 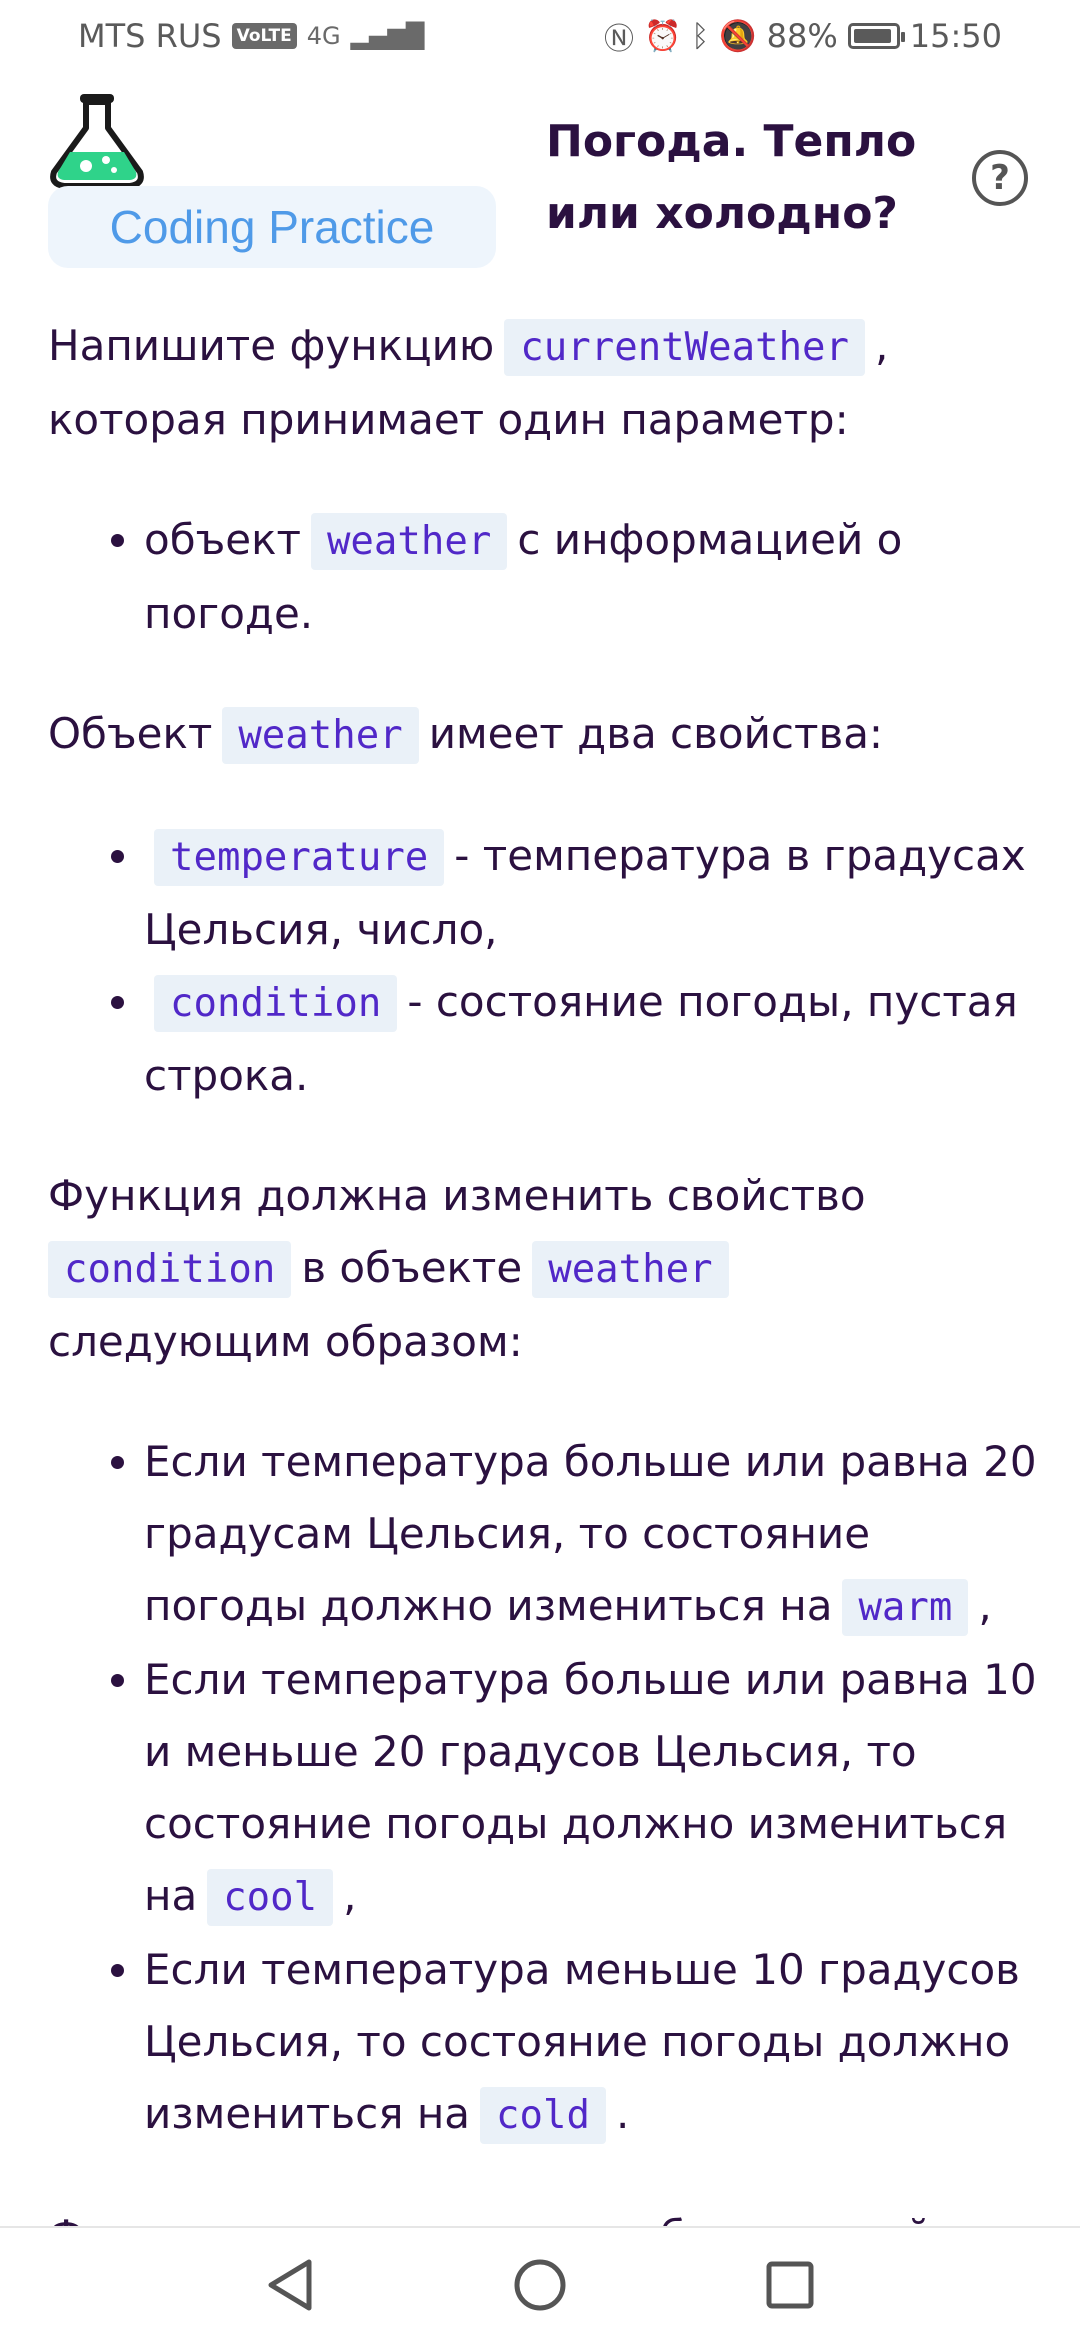 What do you see at coordinates (271, 345) in the screenshot?
I see `text: Напишите функцию` at bounding box center [271, 345].